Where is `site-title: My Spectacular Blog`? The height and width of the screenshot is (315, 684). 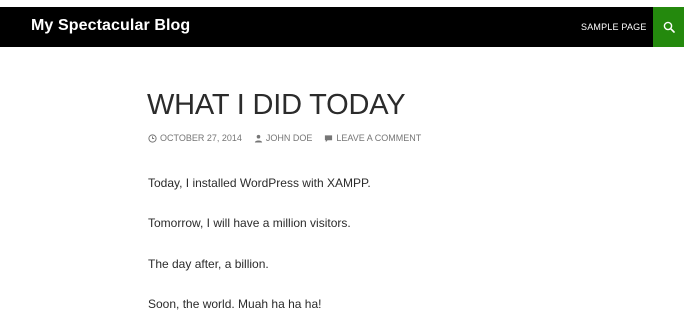 site-title: My Spectacular Blog is located at coordinates (110, 26).